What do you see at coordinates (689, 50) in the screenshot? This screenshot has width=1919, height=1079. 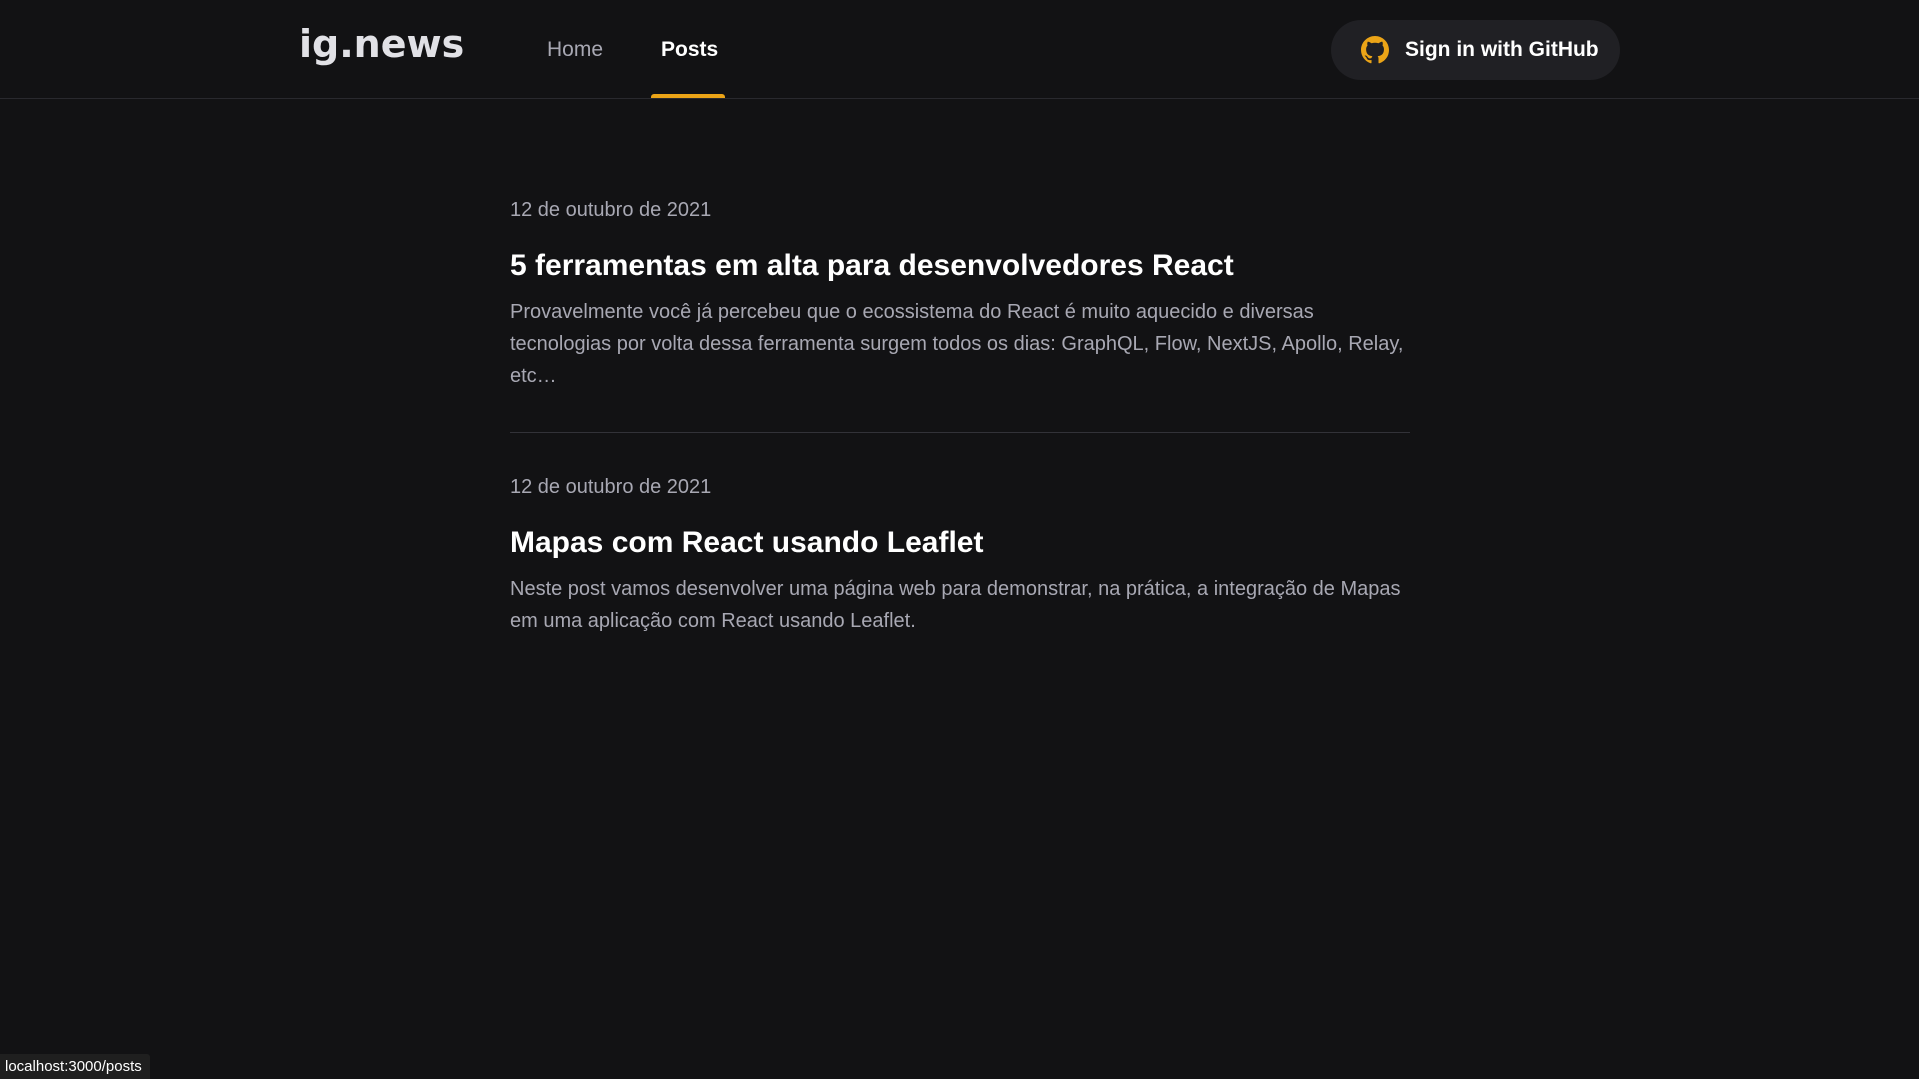 I see `nav-link-posts: Posts` at bounding box center [689, 50].